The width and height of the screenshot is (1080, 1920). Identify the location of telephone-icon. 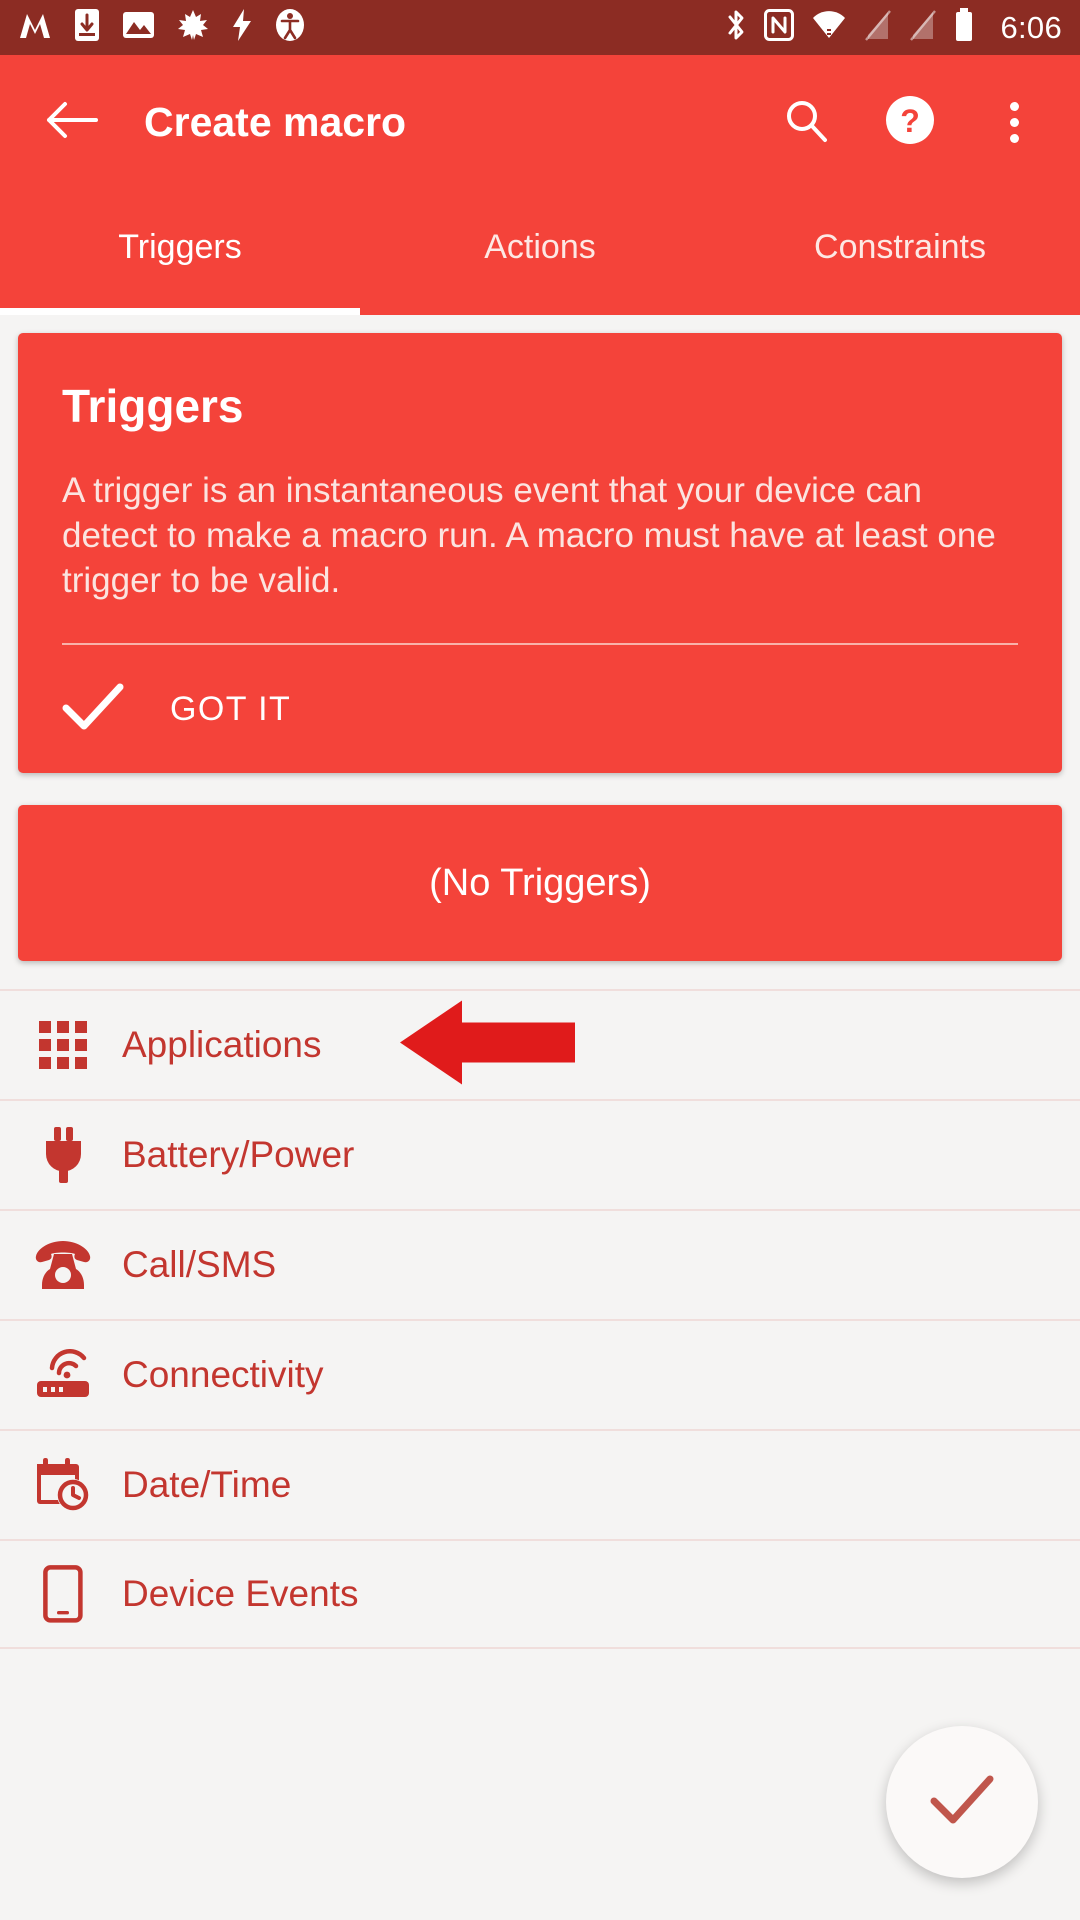
(63, 1265).